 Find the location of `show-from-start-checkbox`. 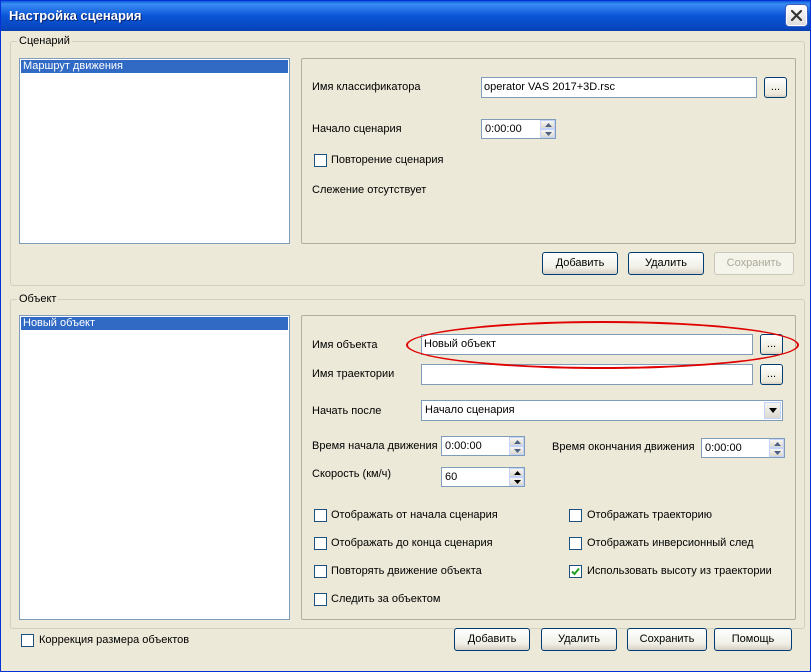

show-from-start-checkbox is located at coordinates (320, 515).